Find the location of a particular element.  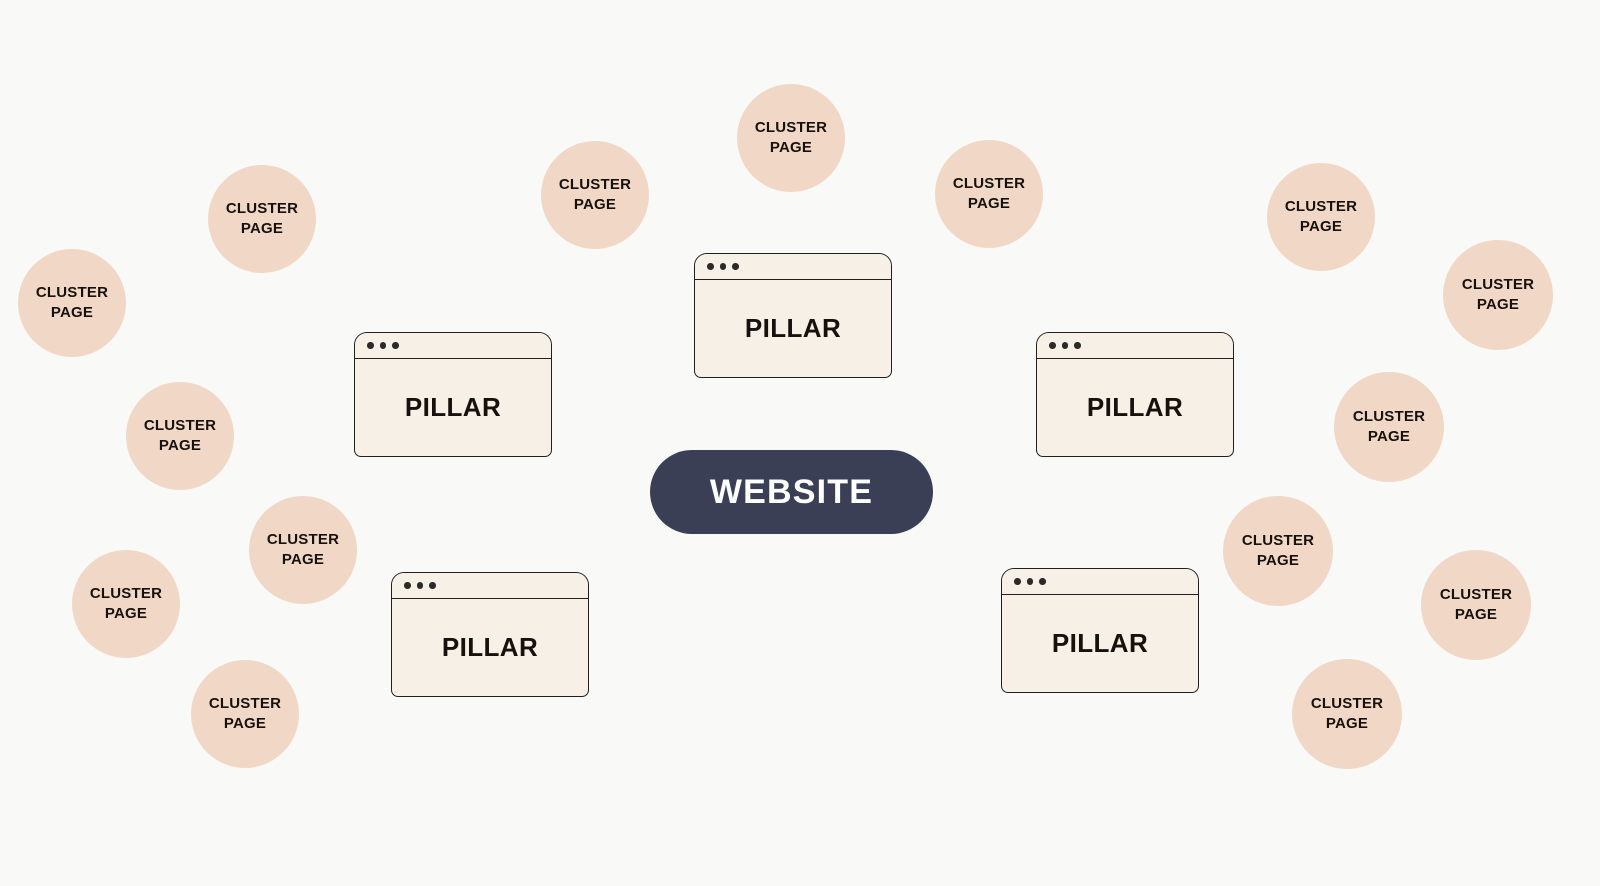

website-node: WEBSITE is located at coordinates (791, 492).